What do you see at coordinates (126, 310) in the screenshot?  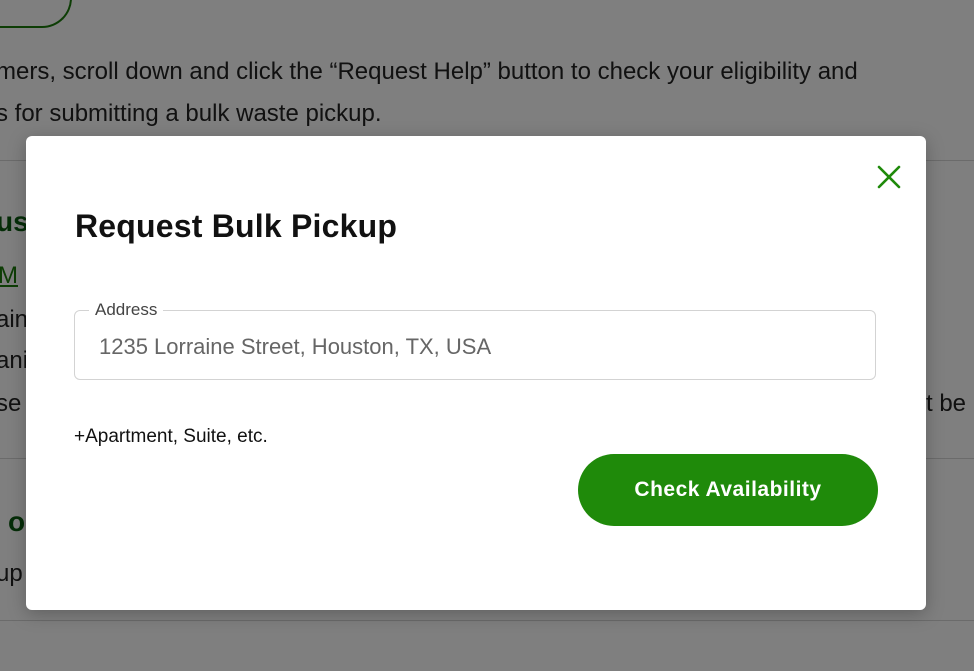 I see `address-label: Address` at bounding box center [126, 310].